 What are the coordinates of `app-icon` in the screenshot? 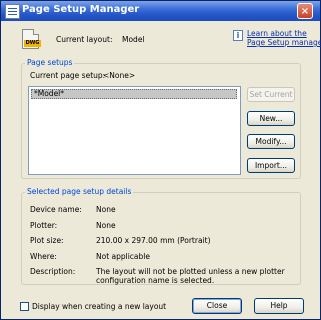 It's located at (12, 11).